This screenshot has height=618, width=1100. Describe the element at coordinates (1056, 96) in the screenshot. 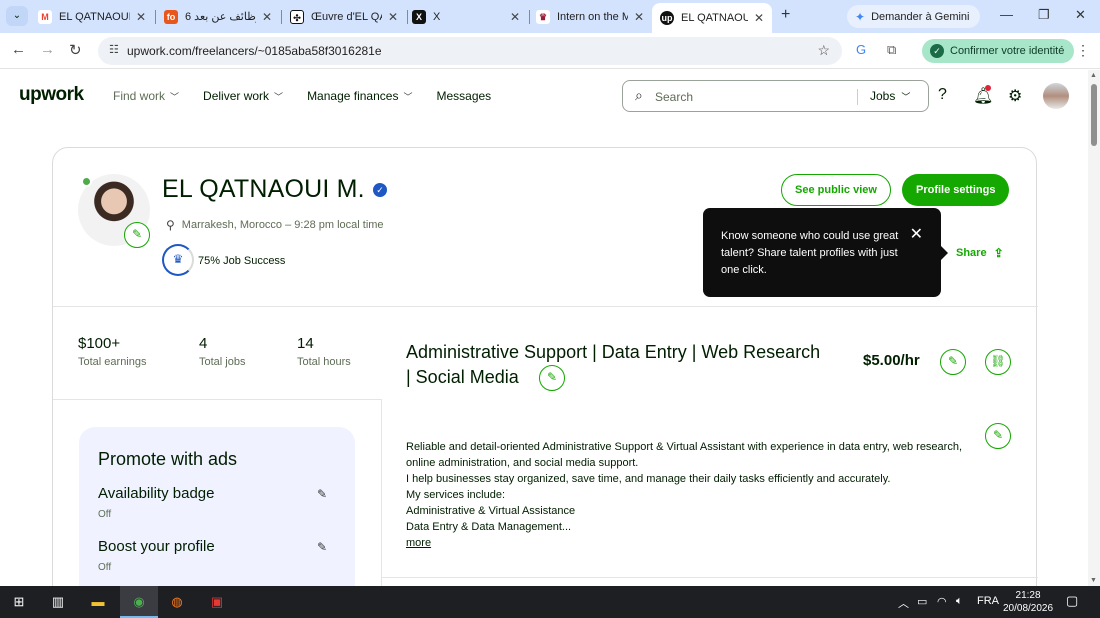

I see `user-avatar` at that location.